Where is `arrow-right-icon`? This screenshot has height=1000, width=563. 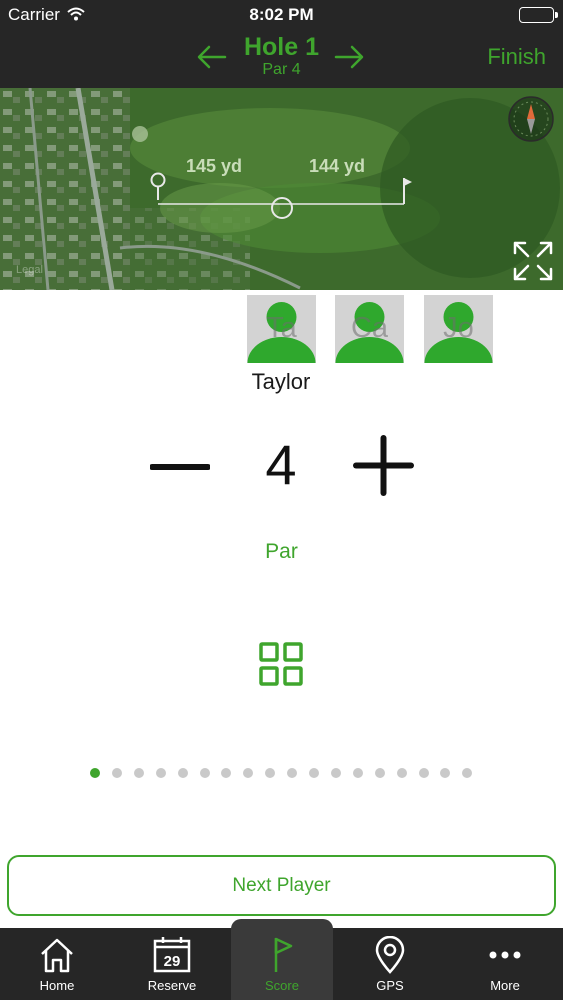 arrow-right-icon is located at coordinates (349, 57).